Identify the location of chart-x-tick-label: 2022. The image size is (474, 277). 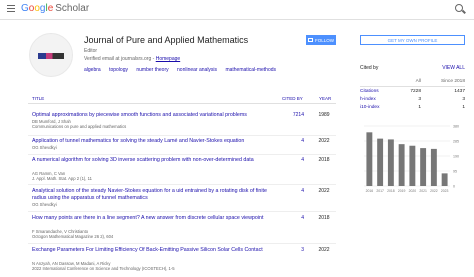
(434, 191).